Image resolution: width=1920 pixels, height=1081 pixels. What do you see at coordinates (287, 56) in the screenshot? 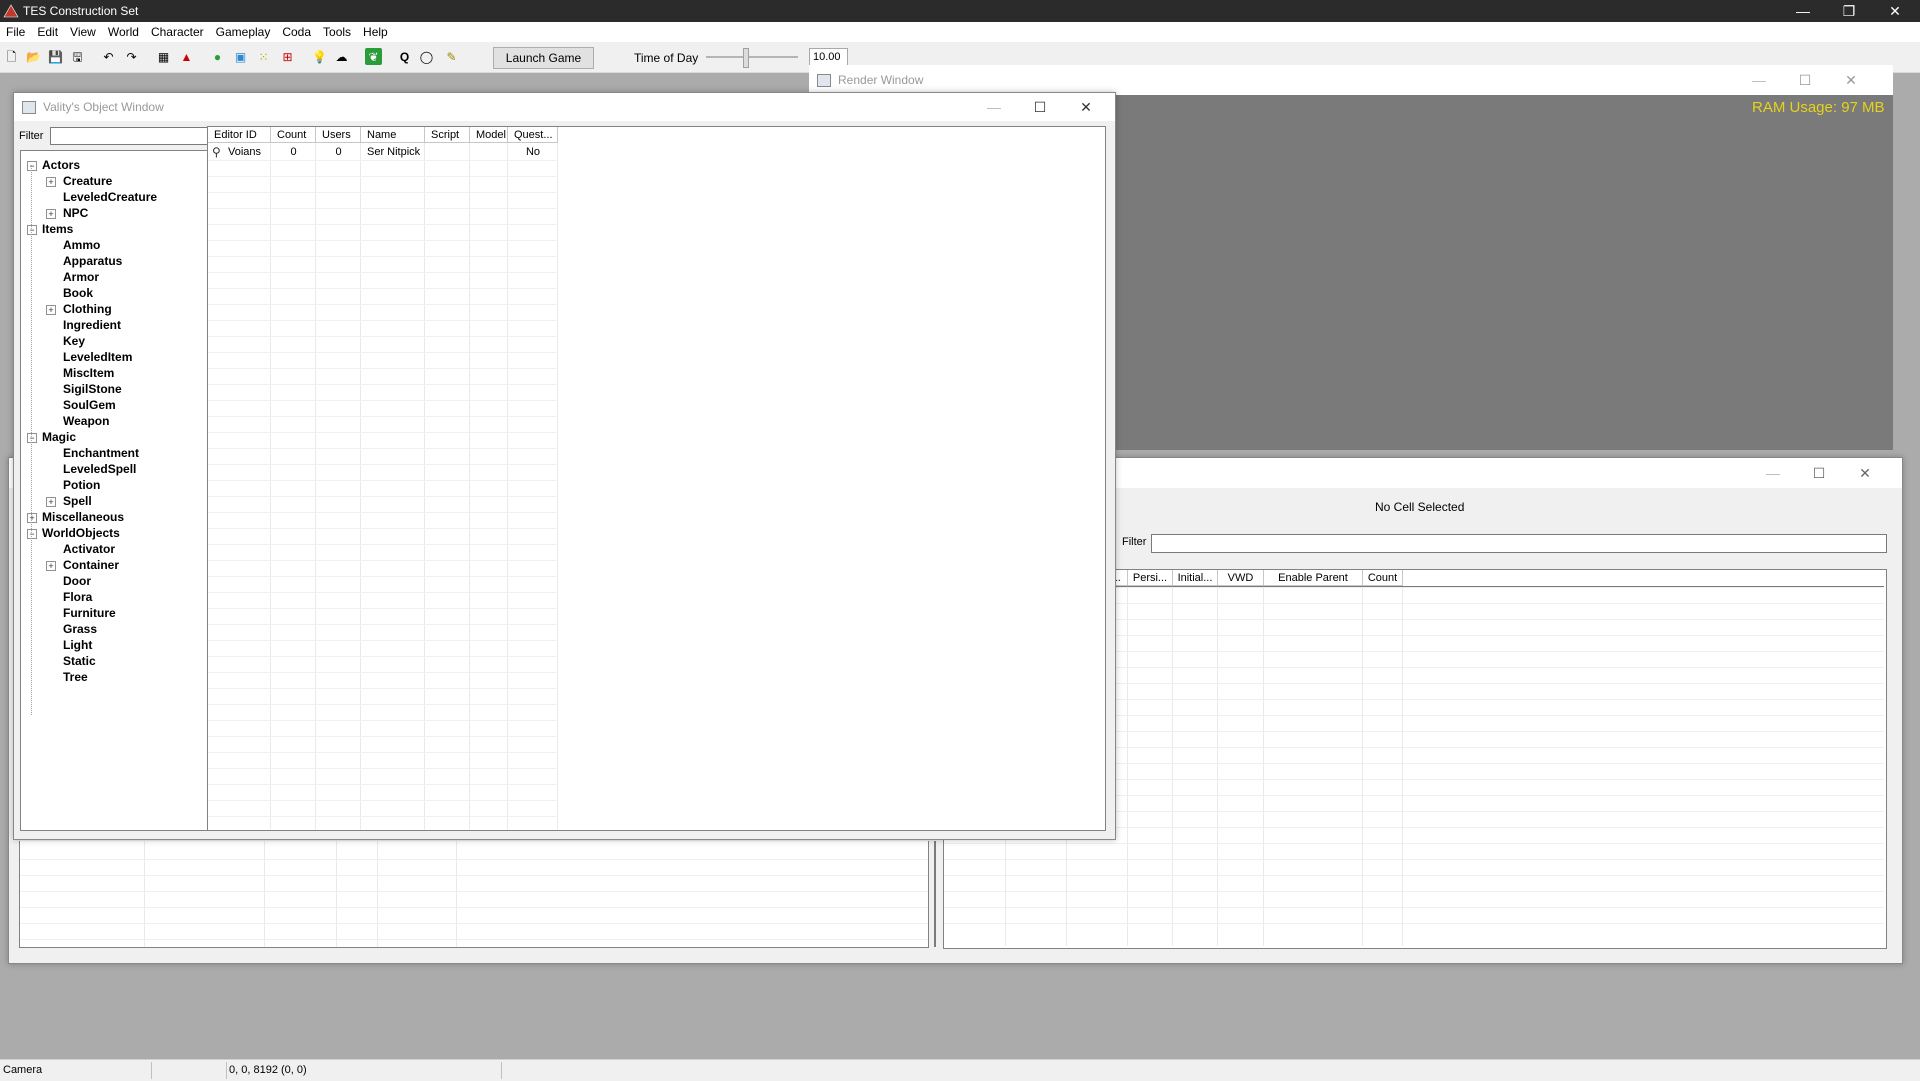
I see `markers-icon: ⊞` at bounding box center [287, 56].